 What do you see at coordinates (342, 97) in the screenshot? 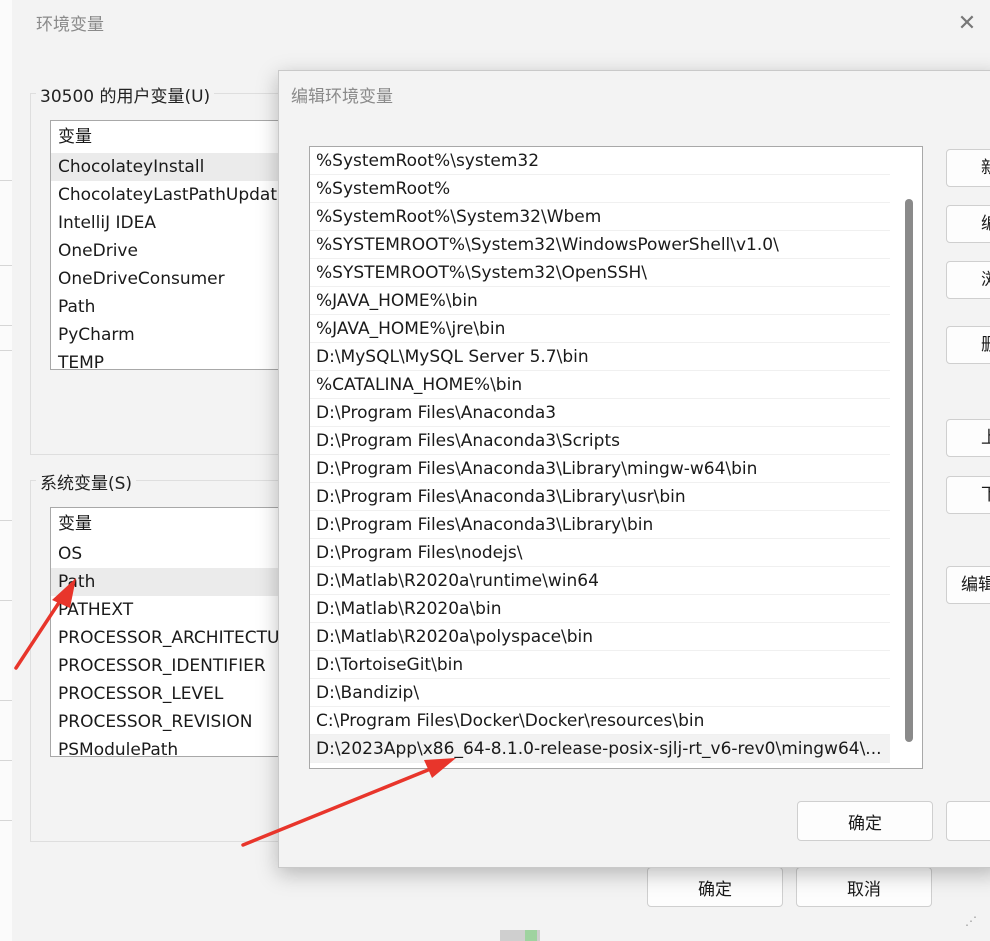
I see `edit-dialog-title: 编辑环境变量` at bounding box center [342, 97].